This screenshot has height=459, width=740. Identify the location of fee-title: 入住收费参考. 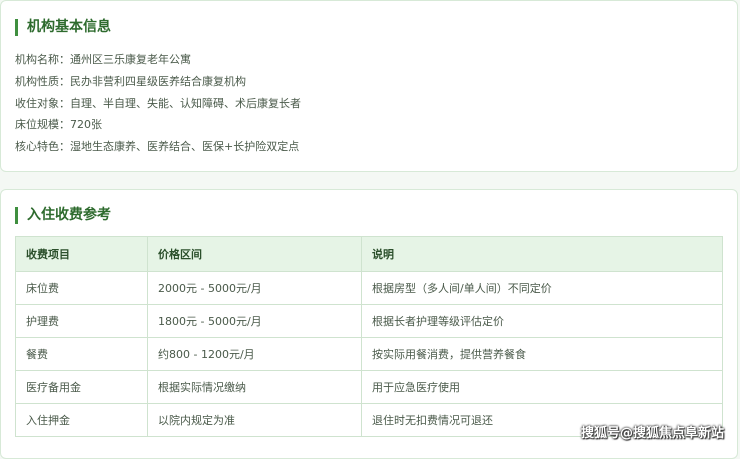
(63, 215).